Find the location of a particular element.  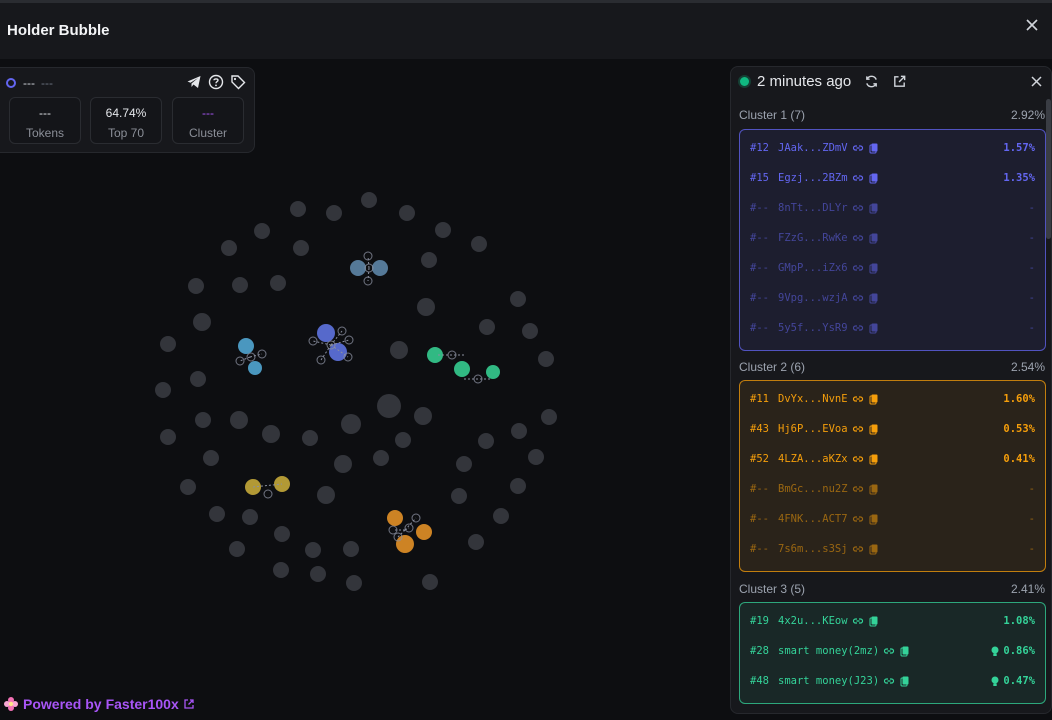

holder-row: #-- BmGc...nu2Z - is located at coordinates (892, 489).